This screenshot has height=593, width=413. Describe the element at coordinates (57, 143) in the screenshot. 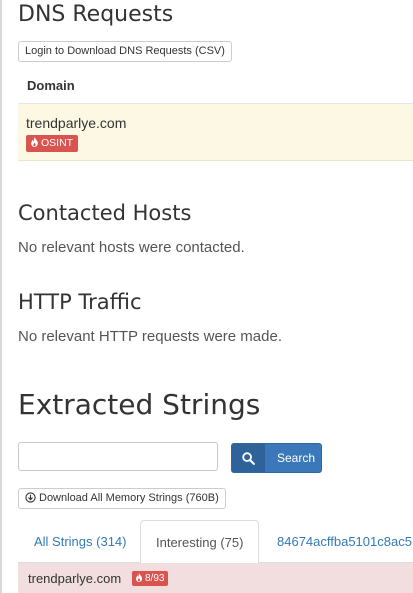

I see `osint-badge-label: OSINT` at that location.